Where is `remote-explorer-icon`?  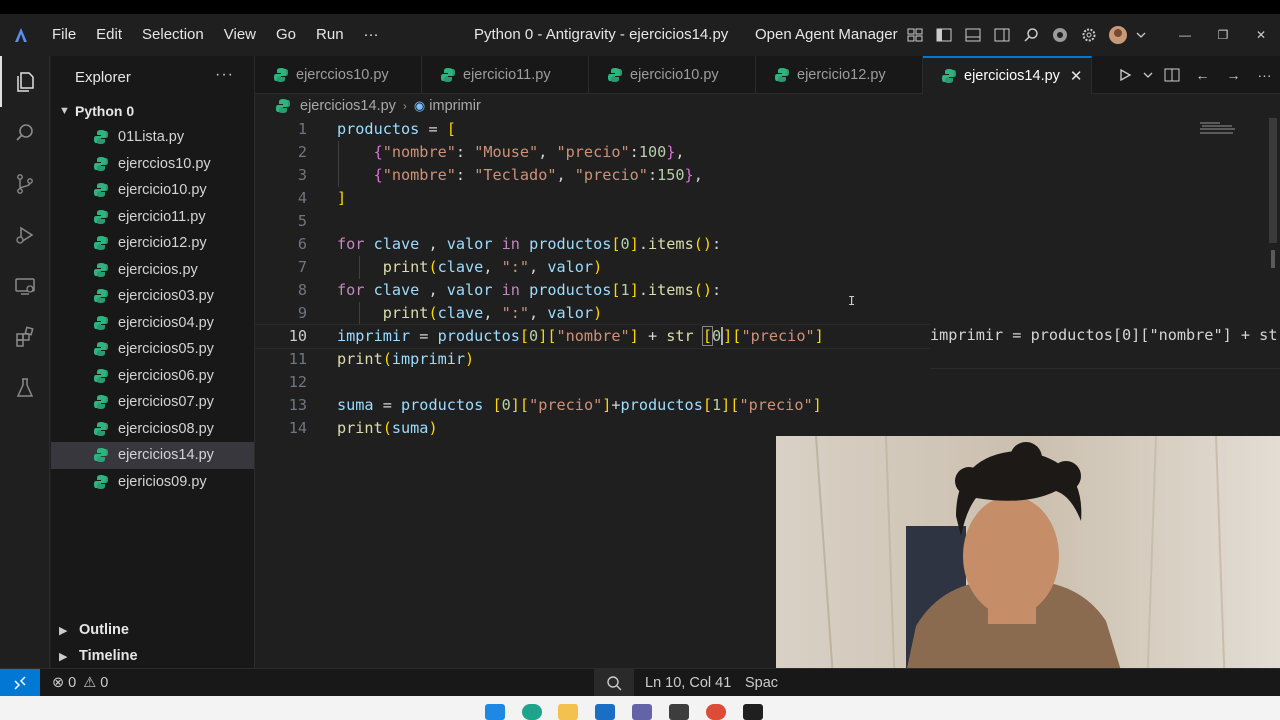
remote-explorer-icon is located at coordinates (25, 285).